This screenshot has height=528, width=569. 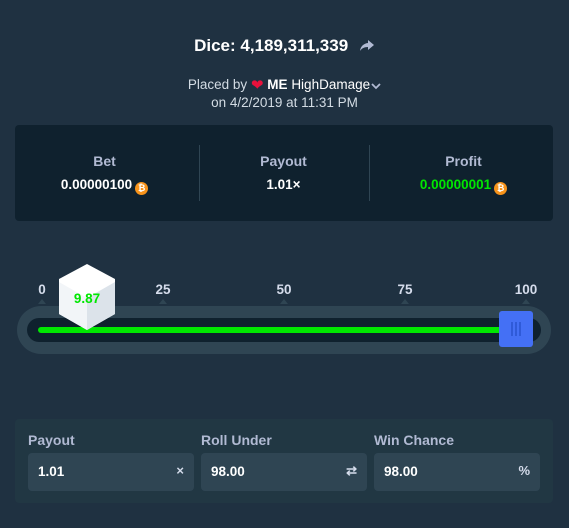 I want to click on divider, so click(x=369, y=173).